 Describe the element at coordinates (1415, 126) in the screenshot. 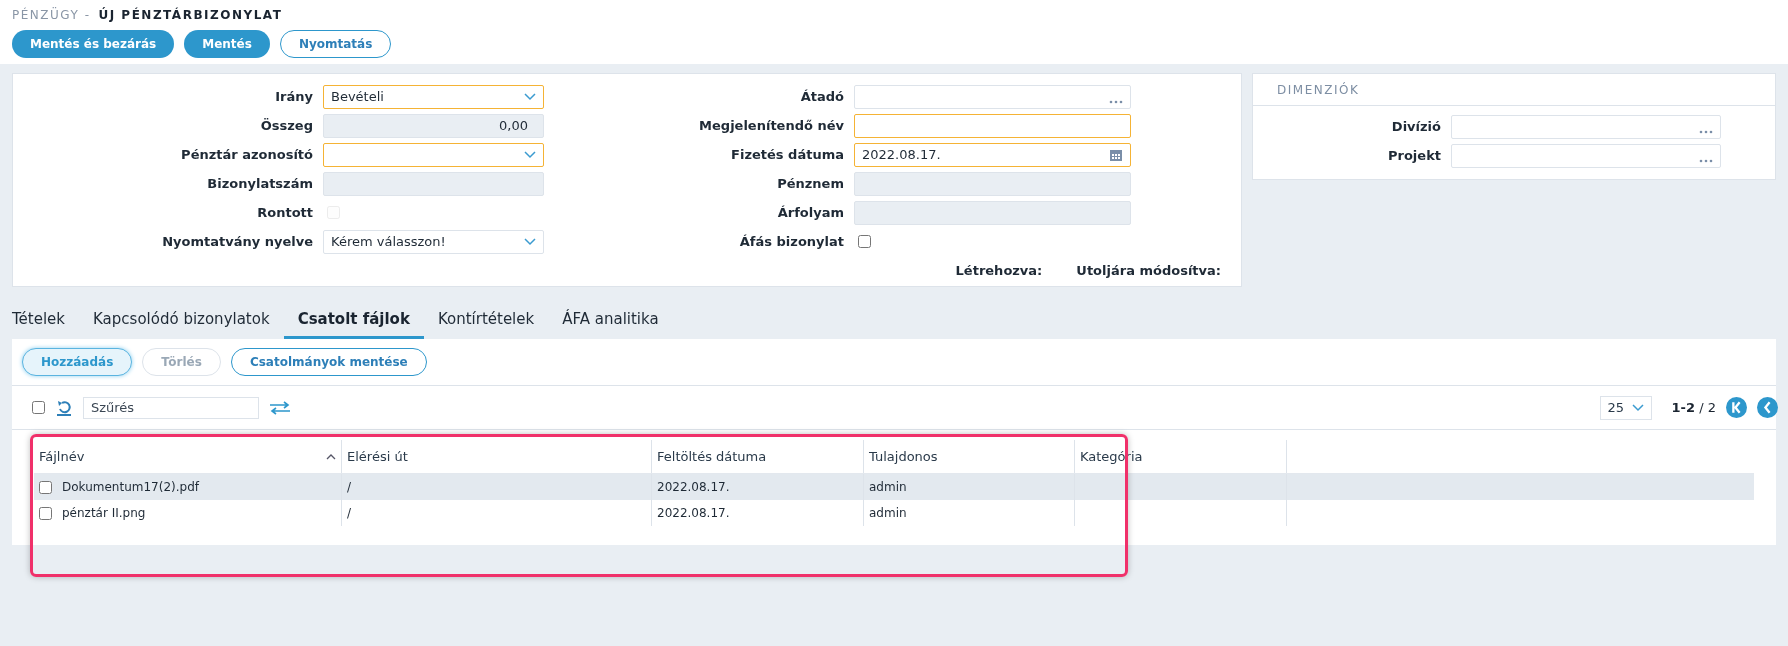

I see `field-label: Divízió` at that location.